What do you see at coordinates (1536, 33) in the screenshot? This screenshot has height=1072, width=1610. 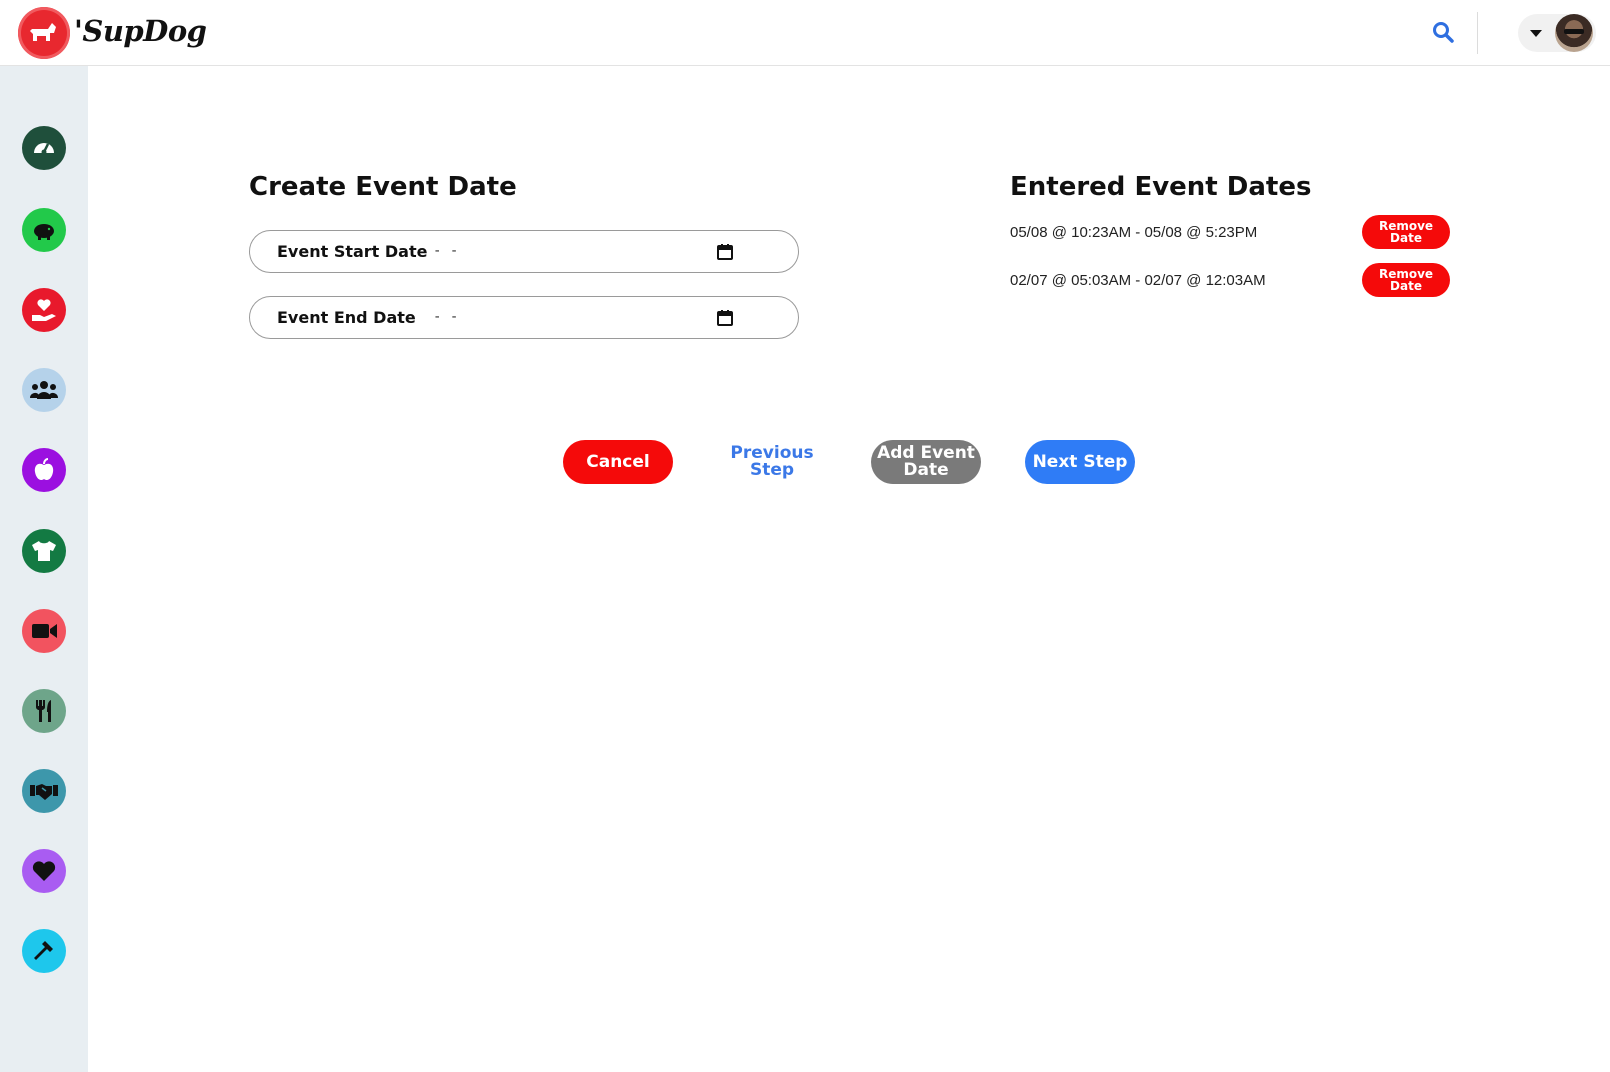 I see `caret-down-icon` at bounding box center [1536, 33].